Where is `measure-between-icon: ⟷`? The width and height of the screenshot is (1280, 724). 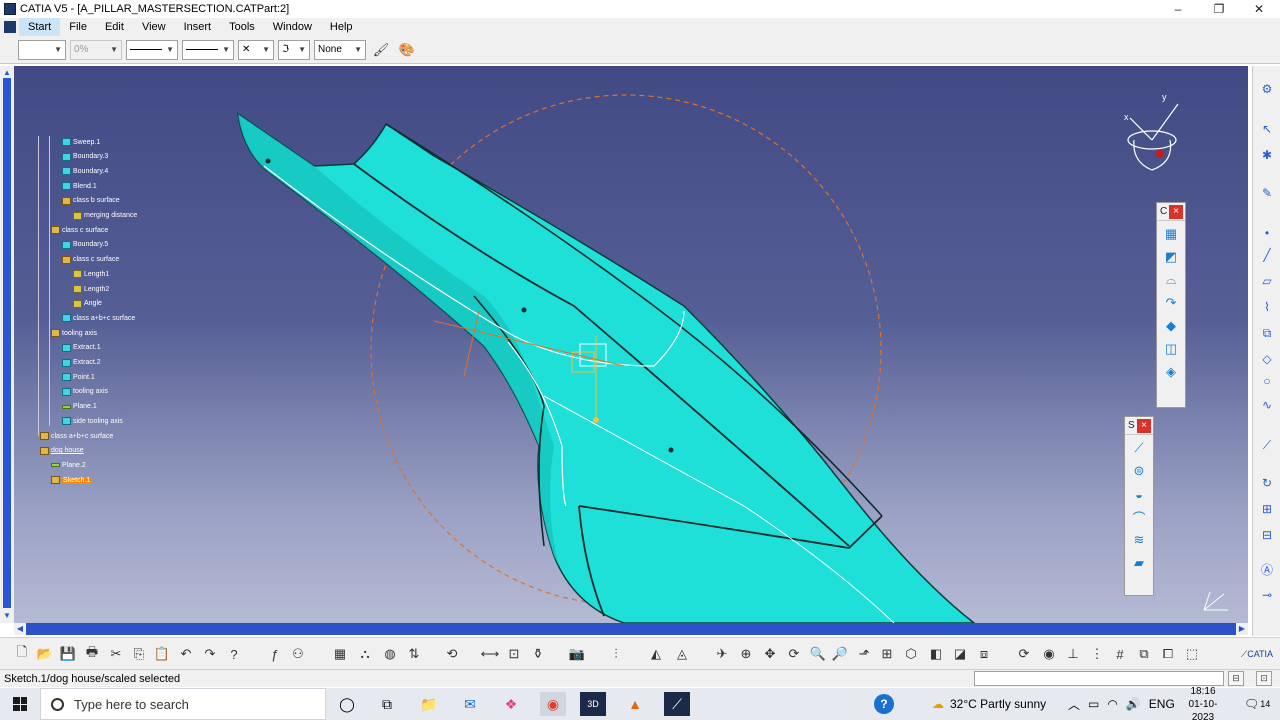 measure-between-icon: ⟷ is located at coordinates (490, 654).